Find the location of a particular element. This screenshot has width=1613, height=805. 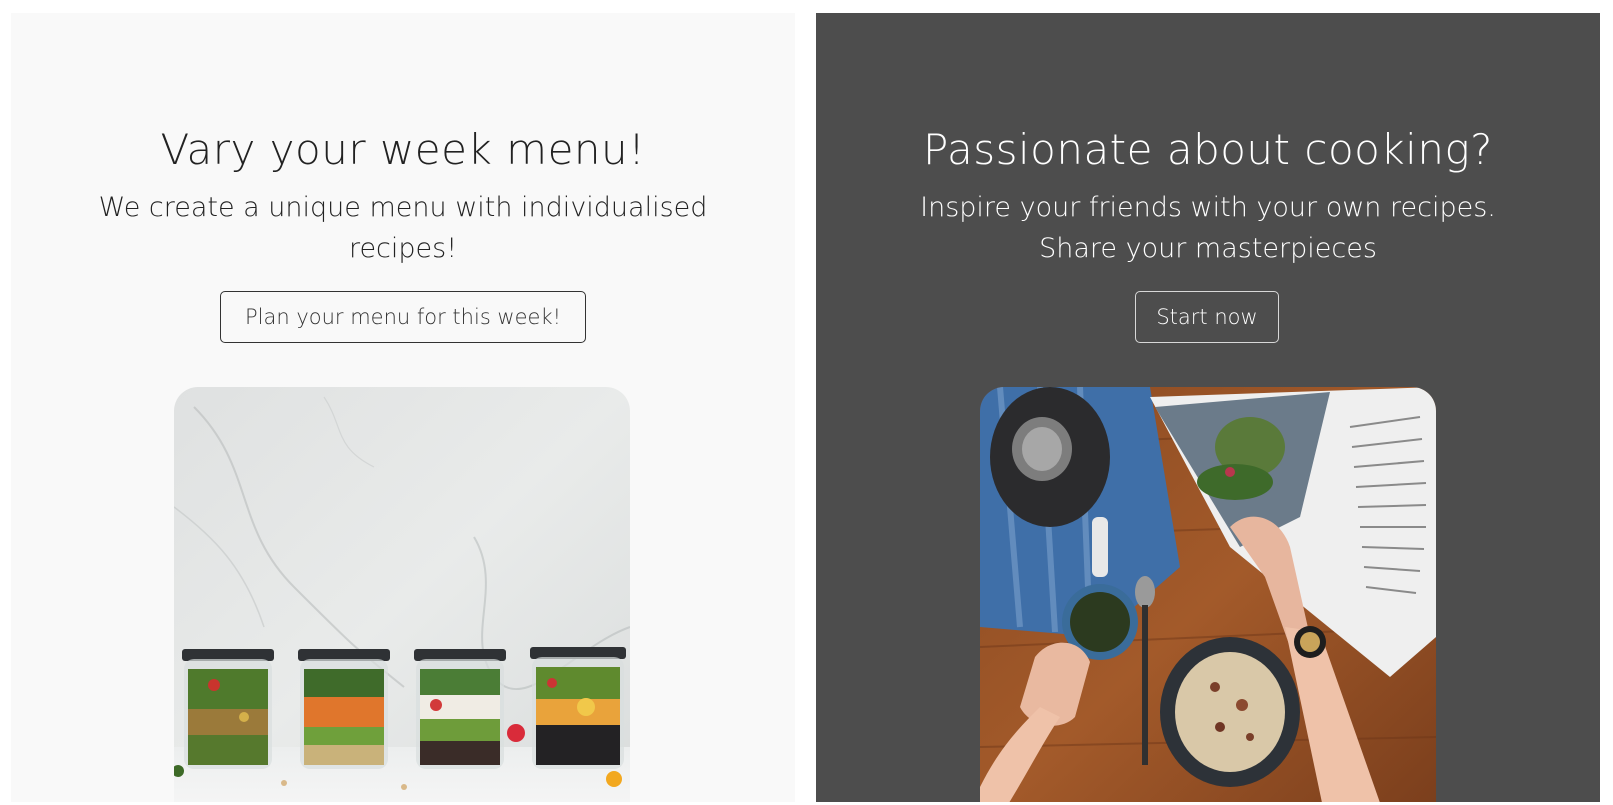

plan-menu-button: Plan your menu for this week! is located at coordinates (403, 317).